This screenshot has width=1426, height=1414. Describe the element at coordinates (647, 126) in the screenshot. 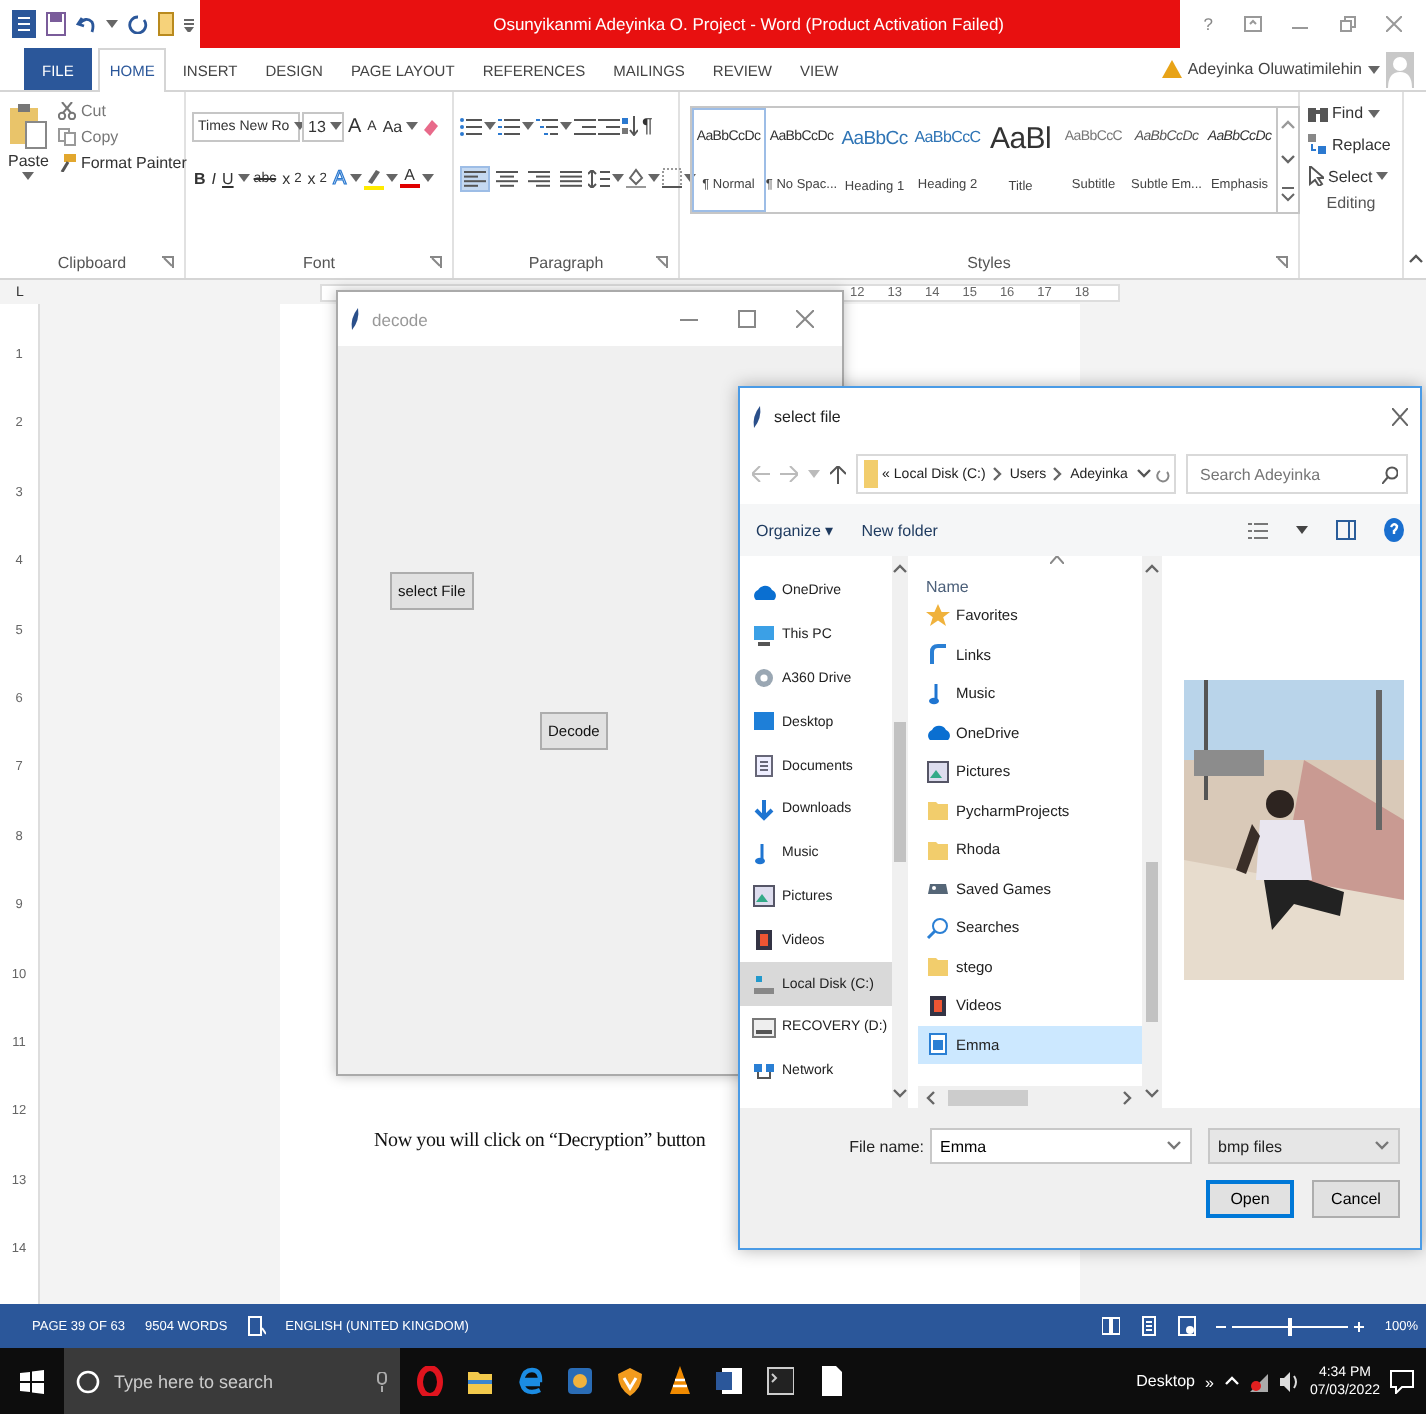

I see `show-formatting-button: ¶` at that location.